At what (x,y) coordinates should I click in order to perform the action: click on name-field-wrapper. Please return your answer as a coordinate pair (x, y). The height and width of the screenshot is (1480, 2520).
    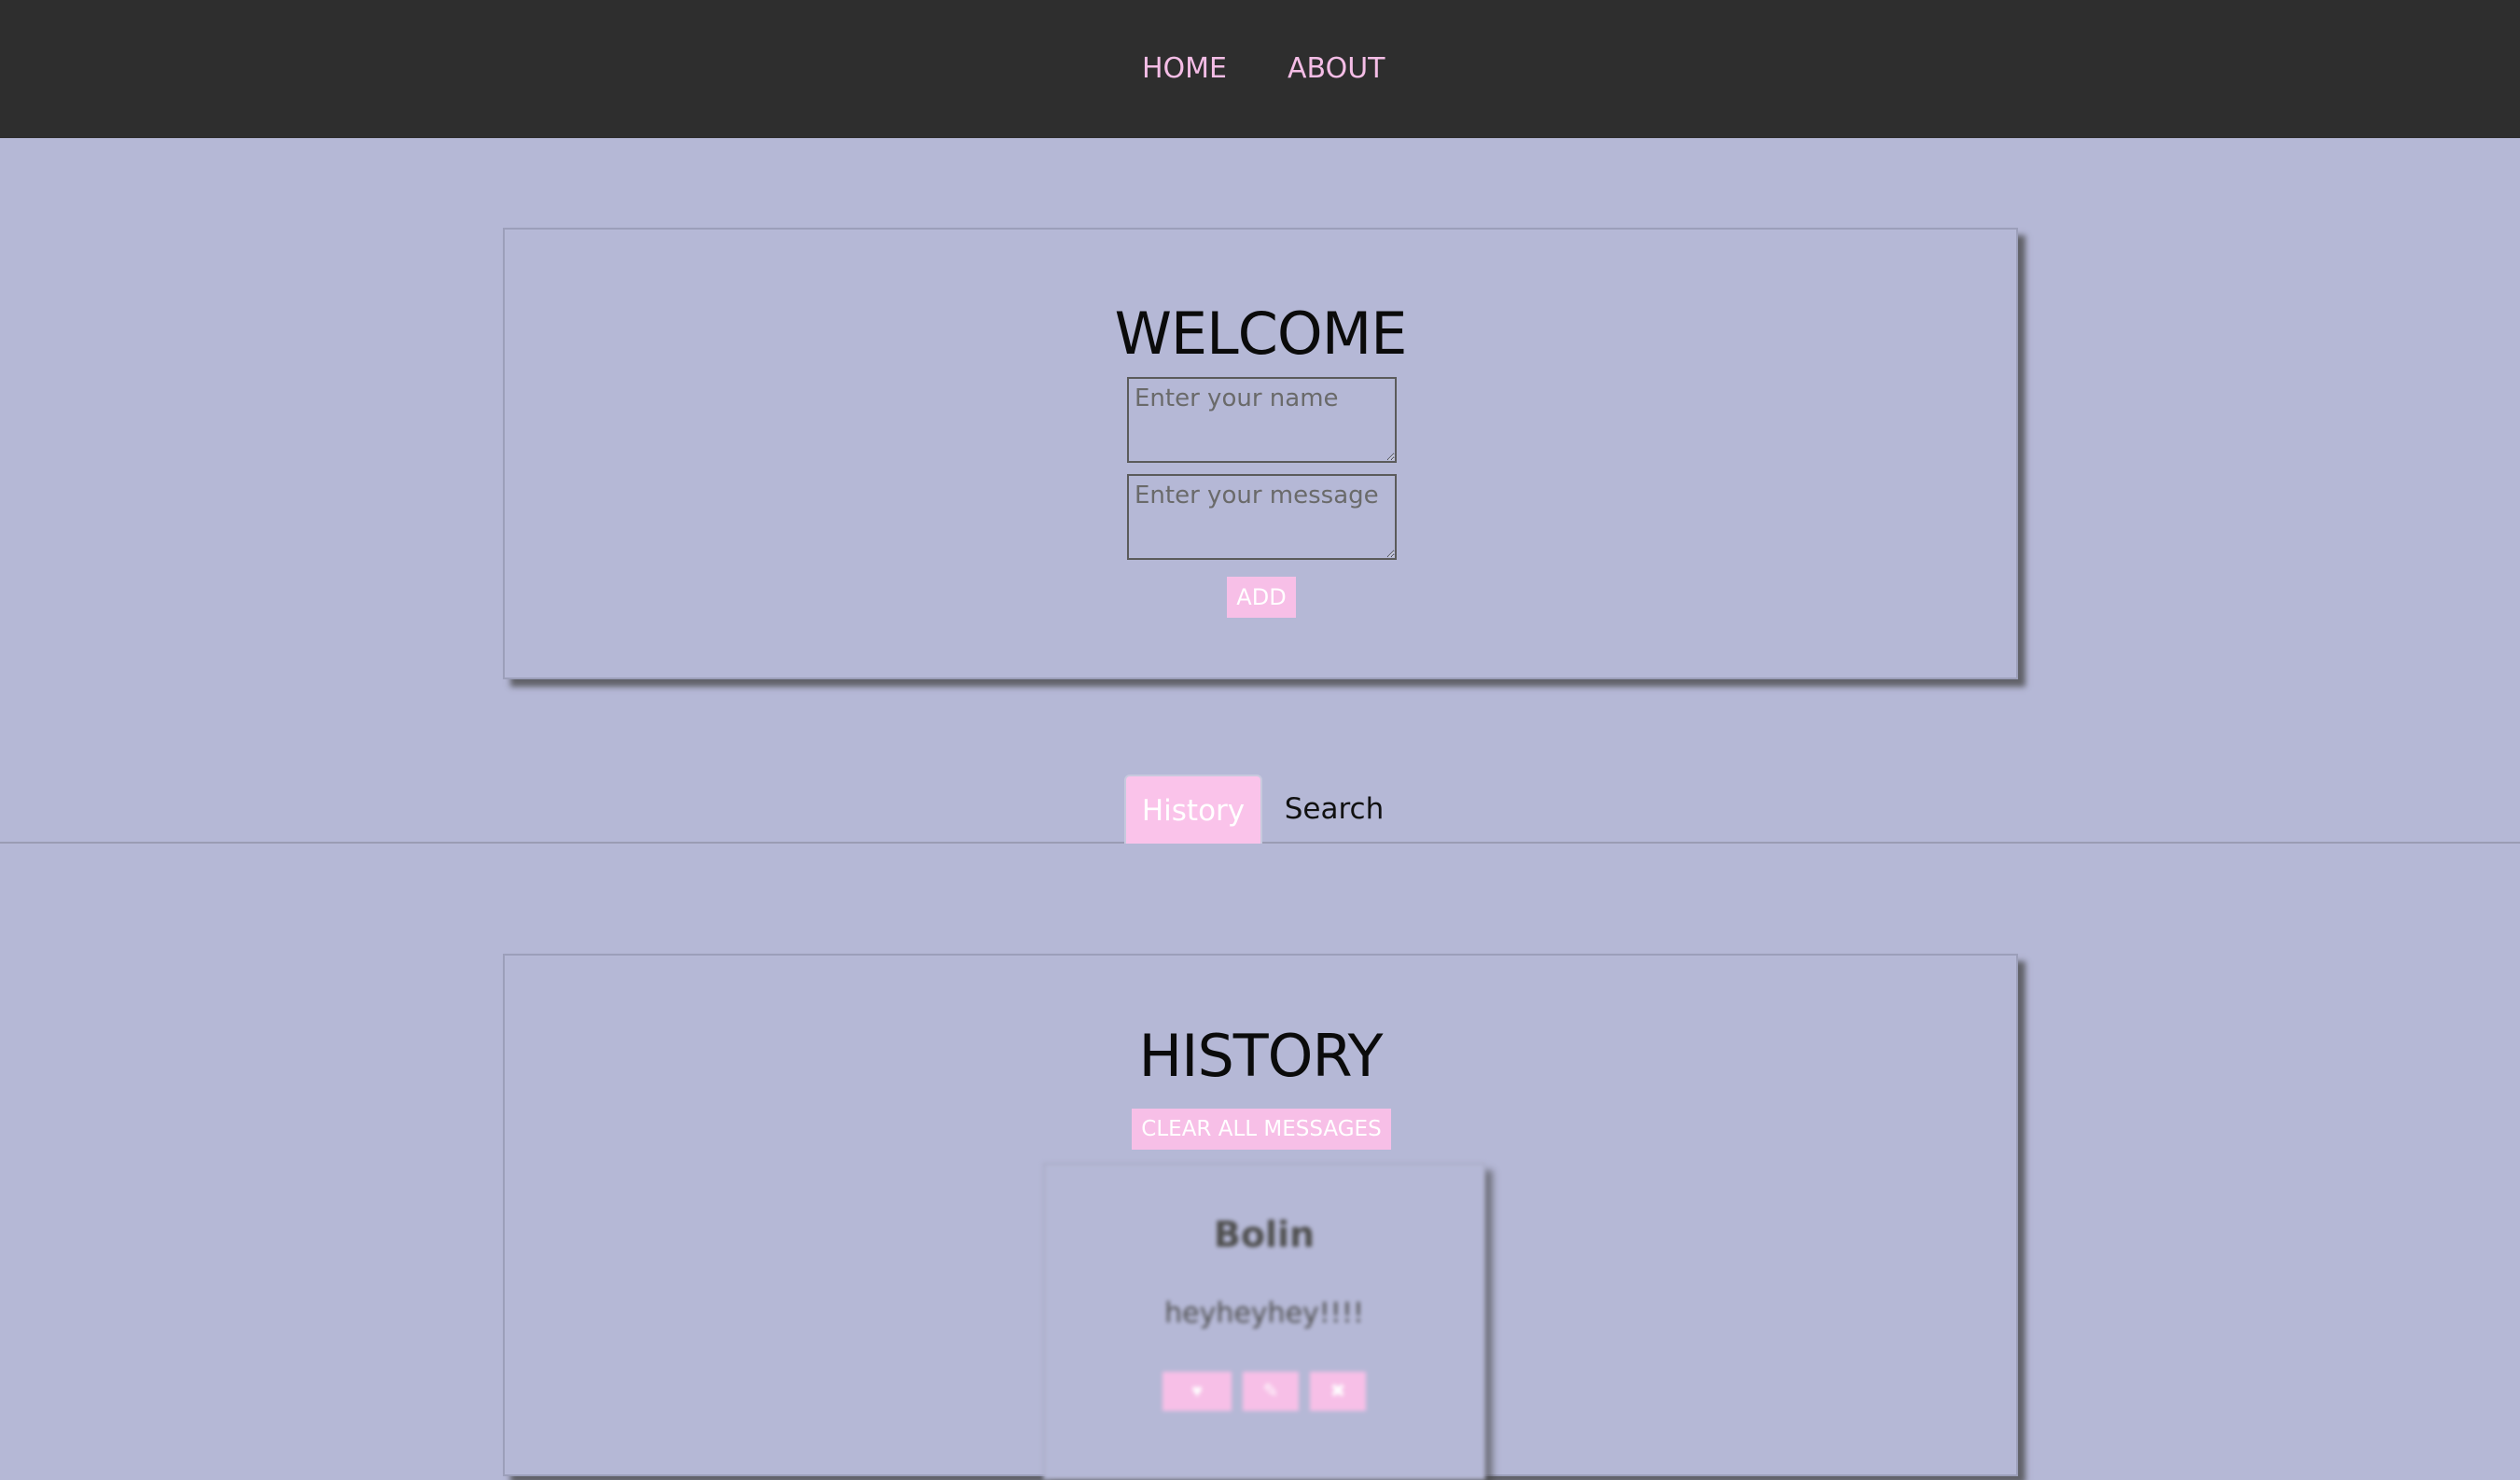
    Looking at the image, I should click on (1262, 420).